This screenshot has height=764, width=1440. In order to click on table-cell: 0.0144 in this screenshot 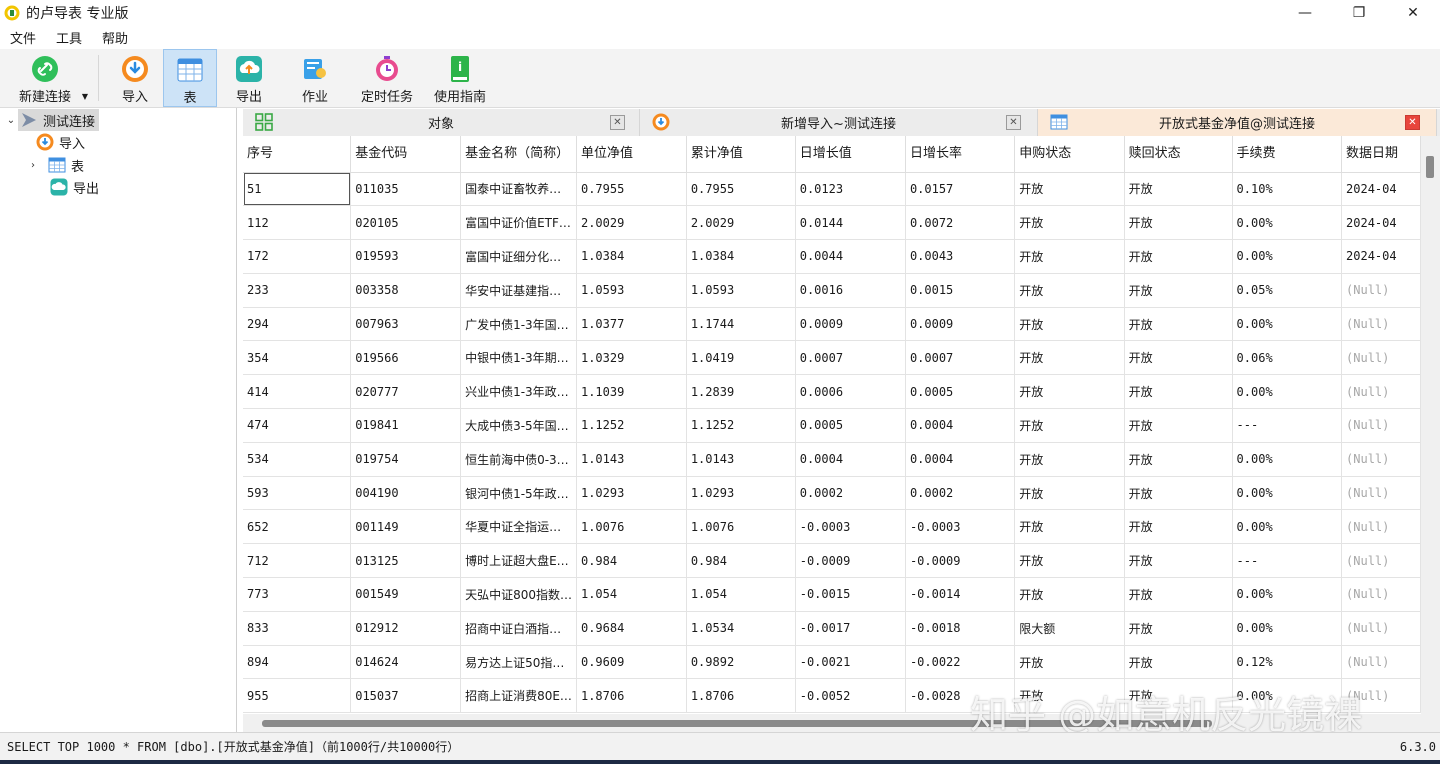, I will do `click(850, 223)`.